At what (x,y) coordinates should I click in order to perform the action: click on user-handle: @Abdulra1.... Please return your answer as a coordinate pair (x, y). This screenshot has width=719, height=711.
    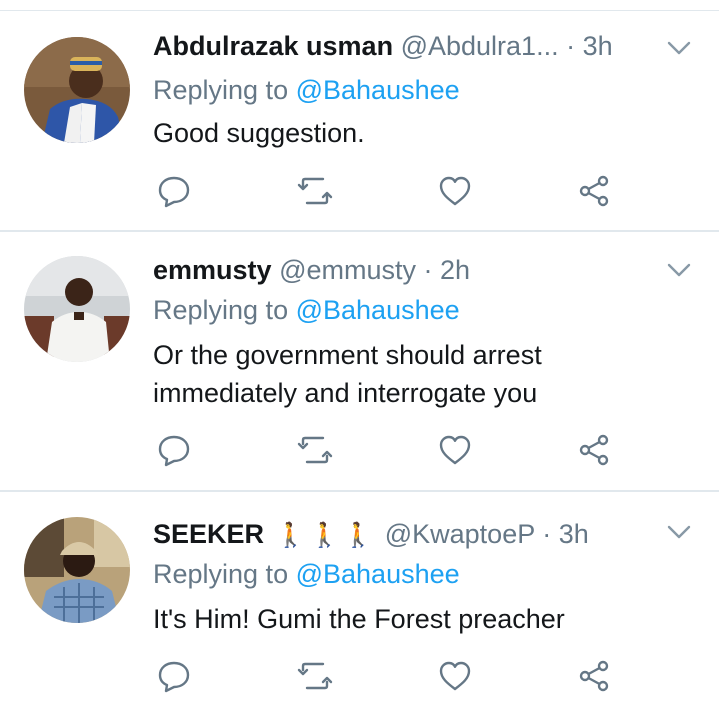
    Looking at the image, I should click on (480, 46).